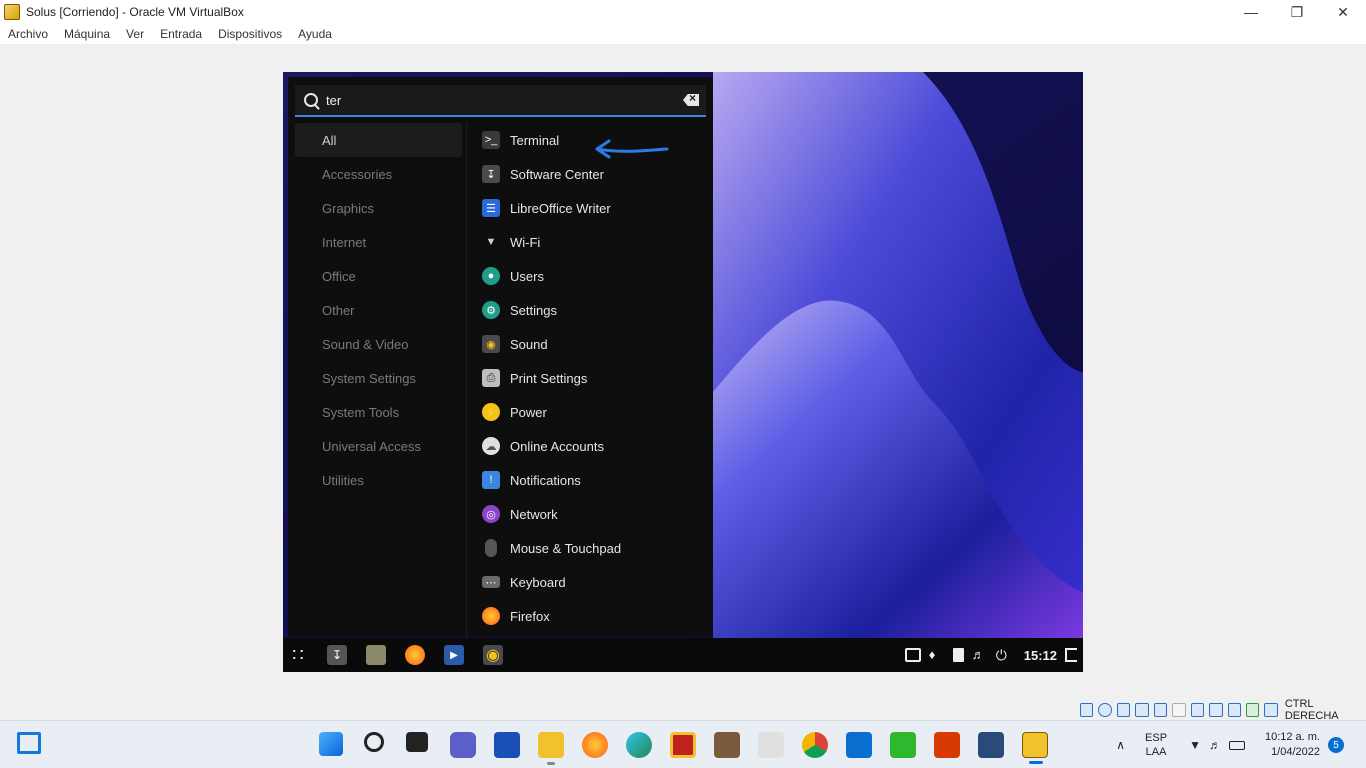 The height and width of the screenshot is (768, 1366). Describe the element at coordinates (727, 745) in the screenshot. I see `minecraft-icon` at that location.